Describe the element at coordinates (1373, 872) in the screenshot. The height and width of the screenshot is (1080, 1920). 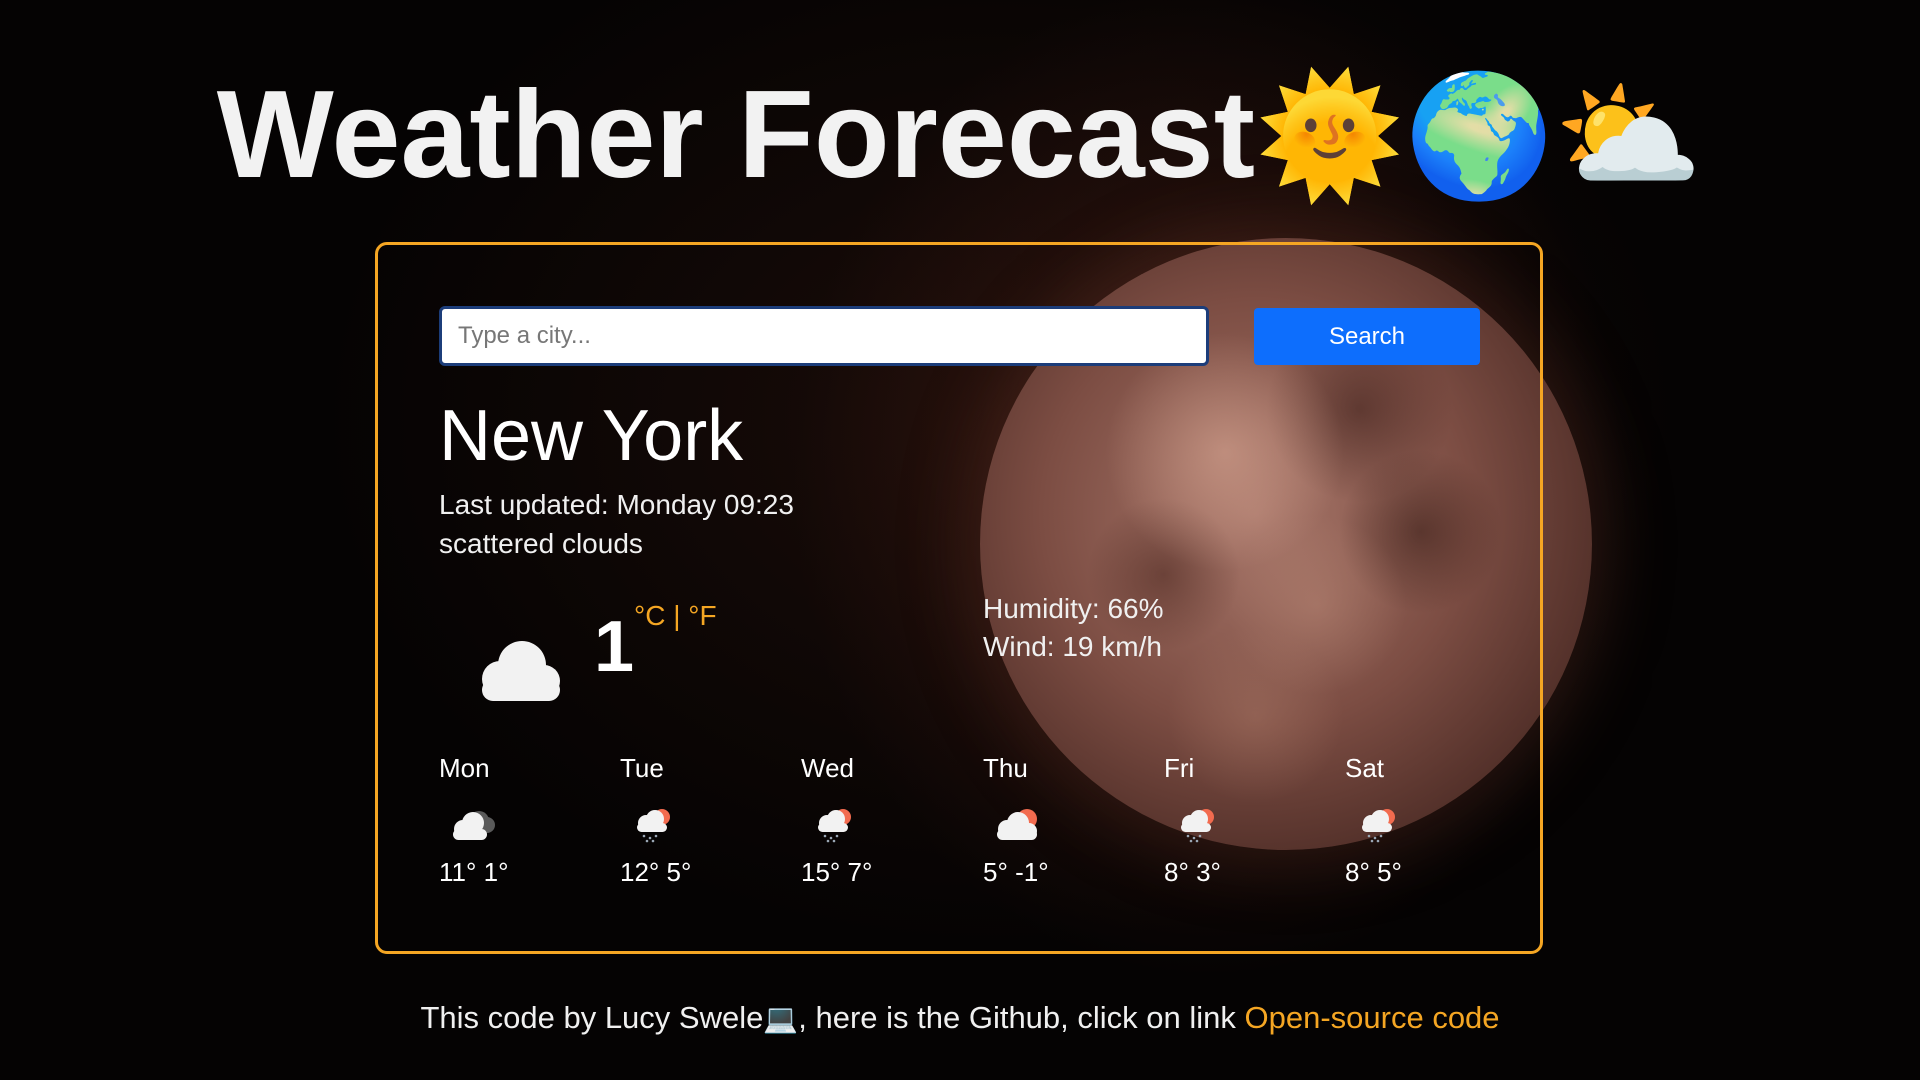
I see `forecast-temps: 8° 5°` at that location.